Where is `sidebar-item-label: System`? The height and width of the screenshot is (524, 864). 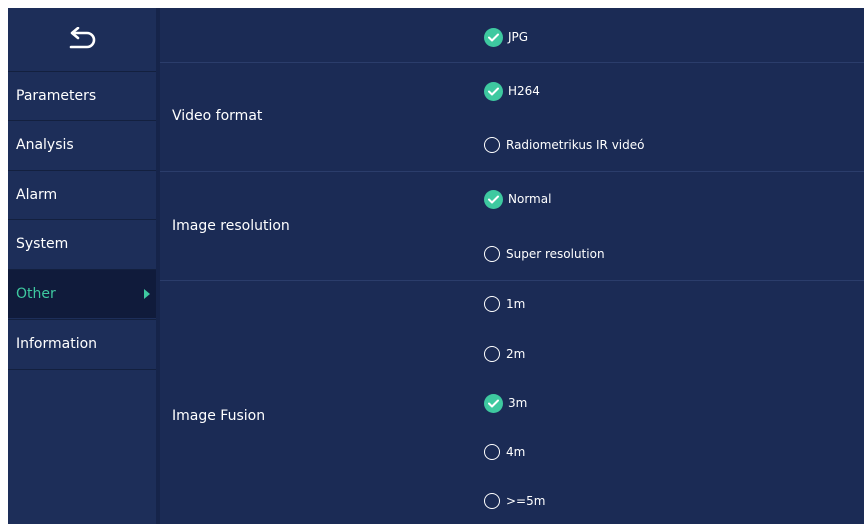
sidebar-item-label: System is located at coordinates (42, 244).